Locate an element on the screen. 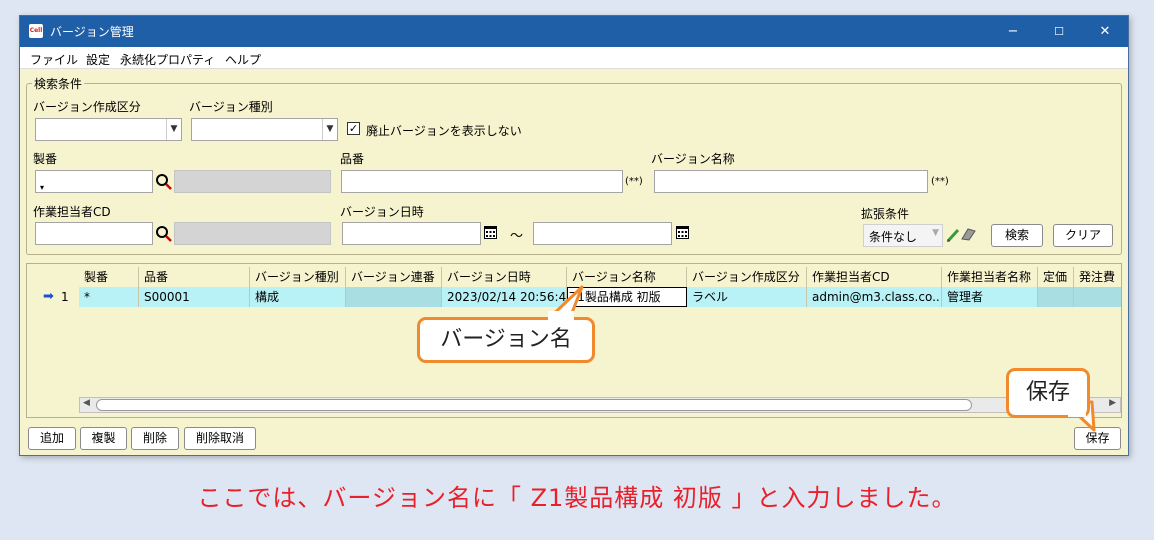 The image size is (1154, 540). copy-button: 複製 is located at coordinates (103, 438).